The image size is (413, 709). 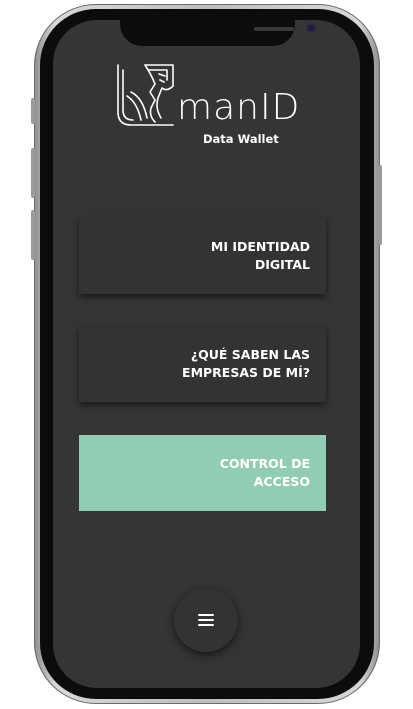 What do you see at coordinates (260, 255) in the screenshot?
I see `button-label: MI IDENTIDAD DIGITAL` at bounding box center [260, 255].